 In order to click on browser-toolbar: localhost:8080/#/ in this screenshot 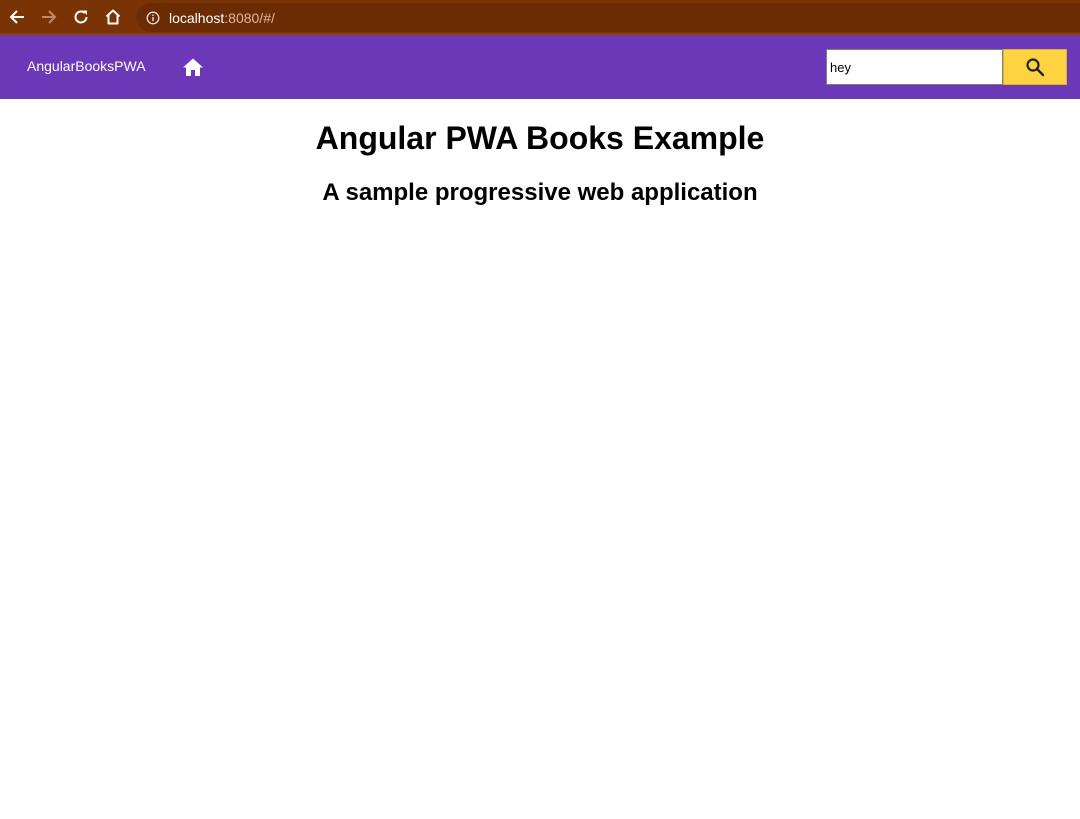, I will do `click(540, 17)`.